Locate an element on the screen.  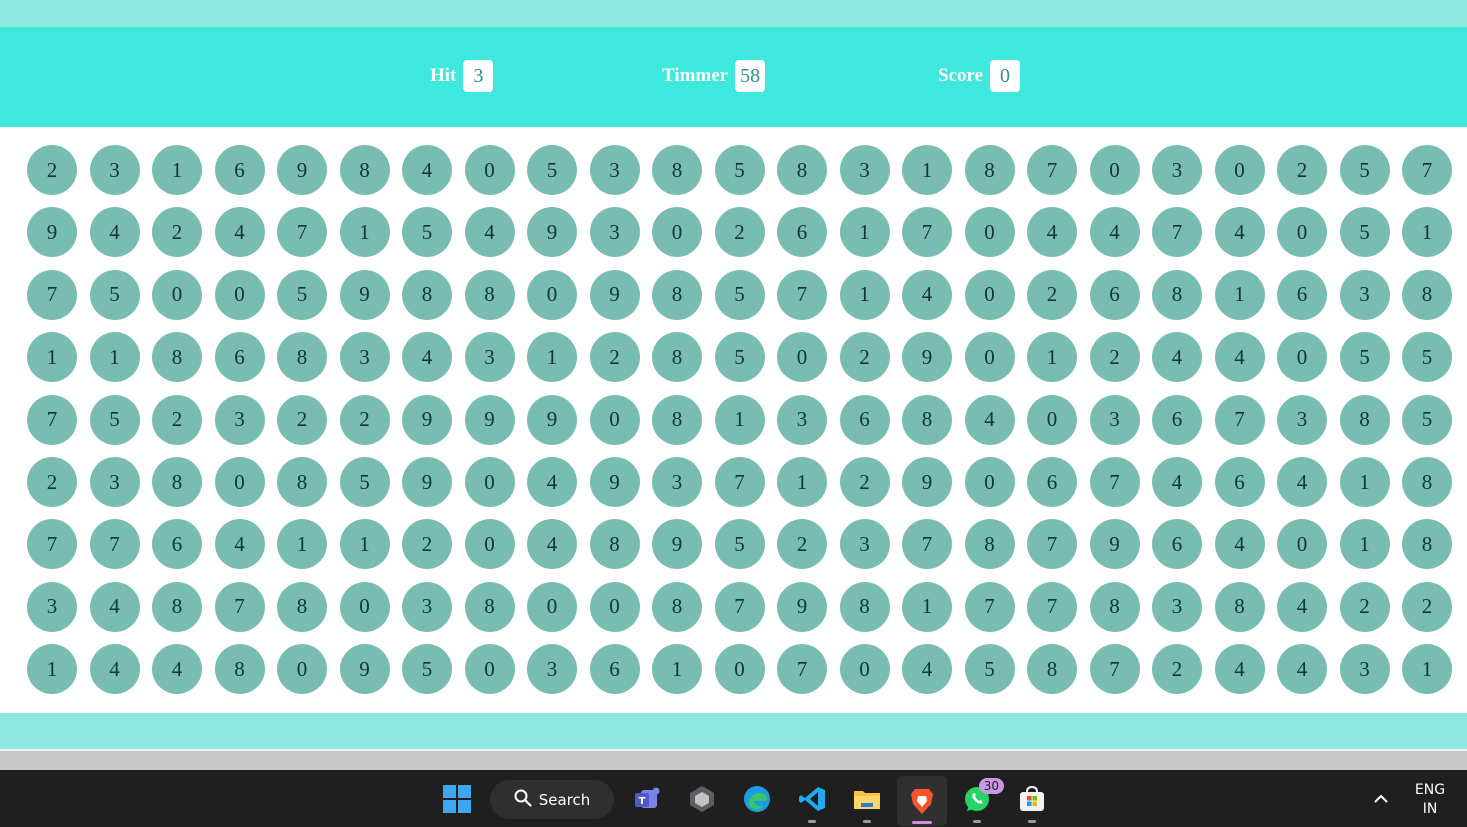
language-indicator: ENG IN is located at coordinates (1430, 800).